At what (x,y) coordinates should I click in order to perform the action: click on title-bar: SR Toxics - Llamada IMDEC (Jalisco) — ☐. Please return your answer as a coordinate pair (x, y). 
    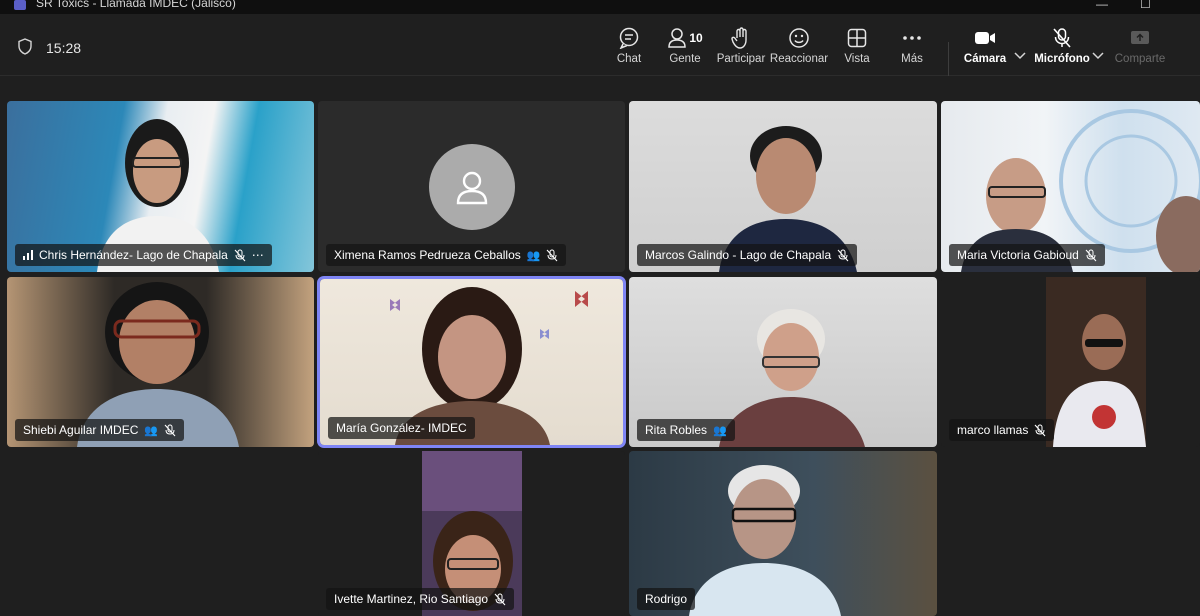
    Looking at the image, I should click on (600, 7).